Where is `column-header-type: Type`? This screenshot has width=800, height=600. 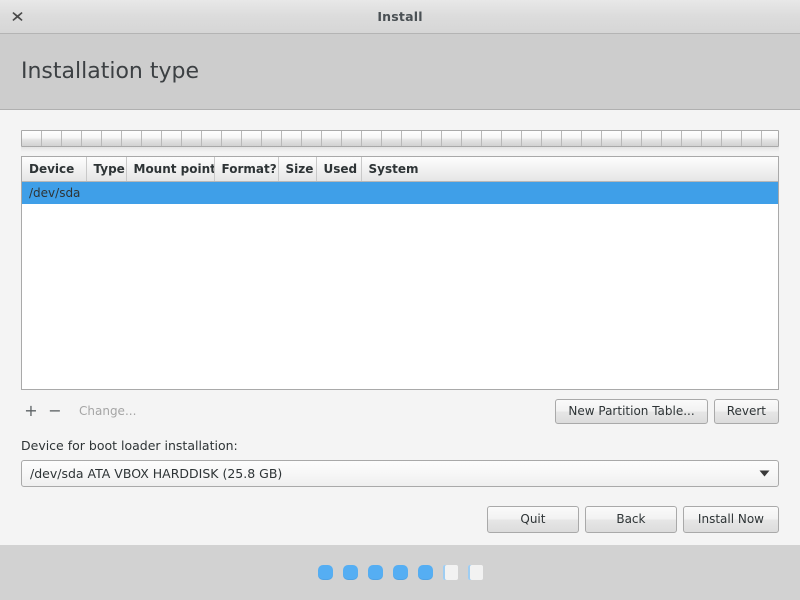 column-header-type: Type is located at coordinates (106, 169).